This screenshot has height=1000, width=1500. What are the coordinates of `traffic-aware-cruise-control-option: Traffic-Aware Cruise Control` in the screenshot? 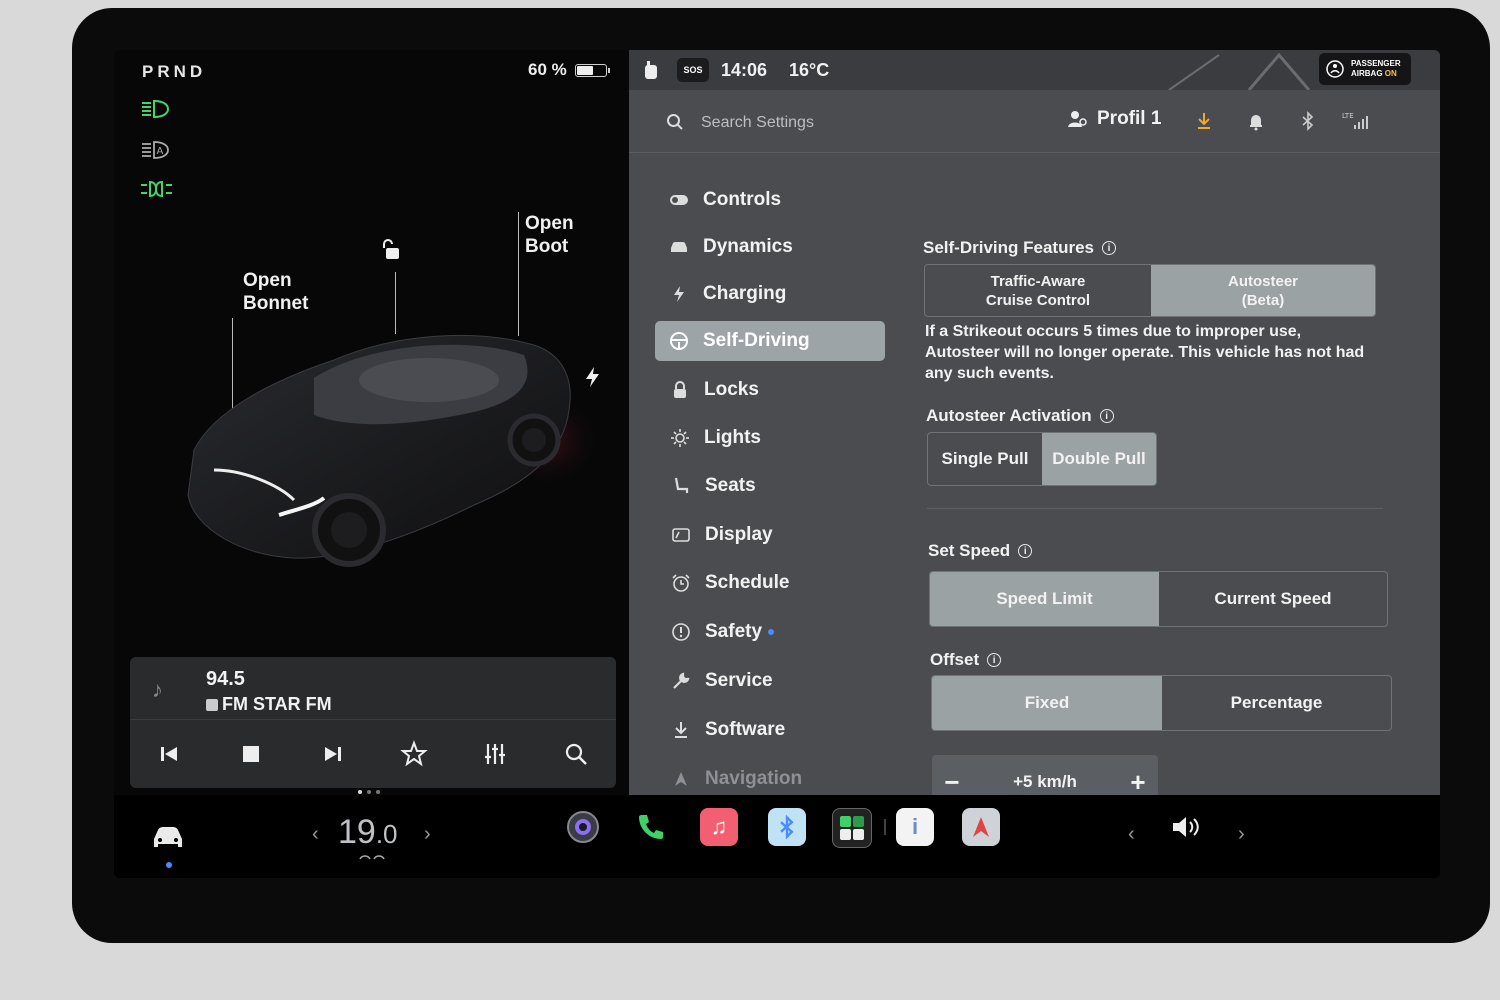 It's located at (1038, 290).